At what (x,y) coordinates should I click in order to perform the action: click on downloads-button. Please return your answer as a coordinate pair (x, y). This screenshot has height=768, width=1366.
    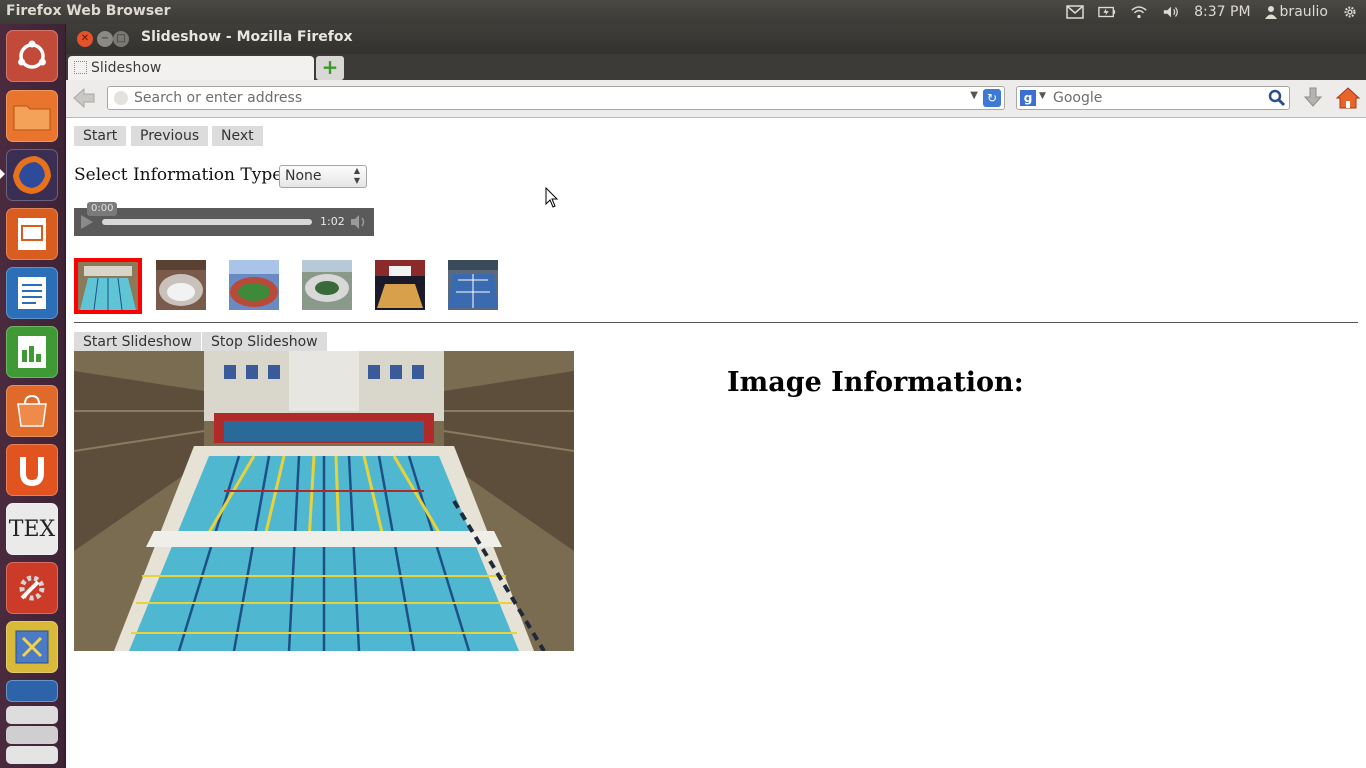
    Looking at the image, I should click on (1313, 99).